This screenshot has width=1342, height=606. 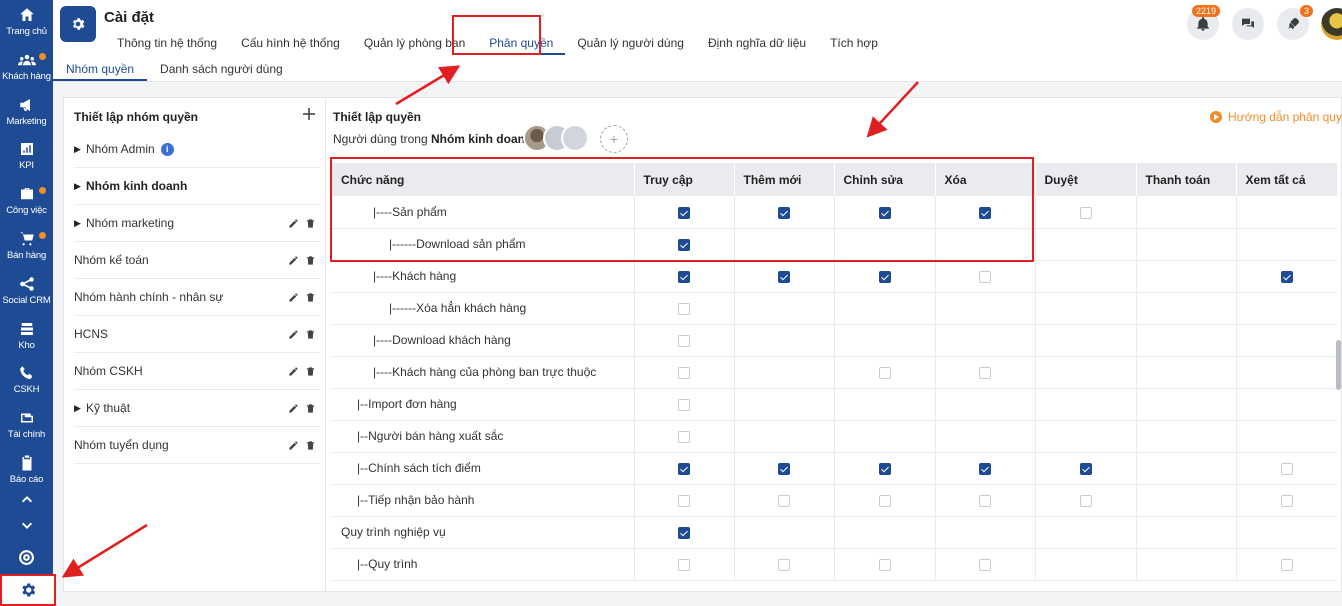 What do you see at coordinates (26, 431) in the screenshot?
I see `sidebar-item-tài-chính: Tài chính` at bounding box center [26, 431].